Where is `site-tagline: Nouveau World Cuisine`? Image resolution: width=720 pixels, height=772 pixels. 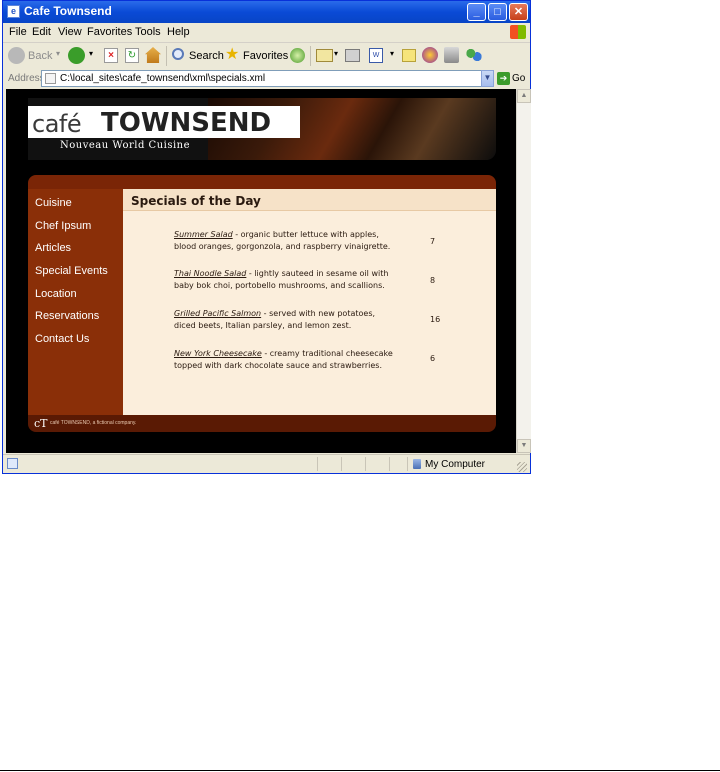
site-tagline: Nouveau World Cuisine is located at coordinates (125, 145).